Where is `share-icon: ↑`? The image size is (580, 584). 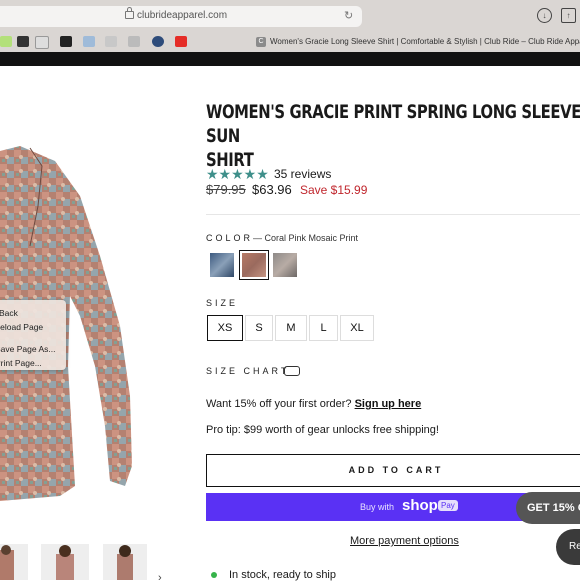
share-icon: ↑ is located at coordinates (568, 15).